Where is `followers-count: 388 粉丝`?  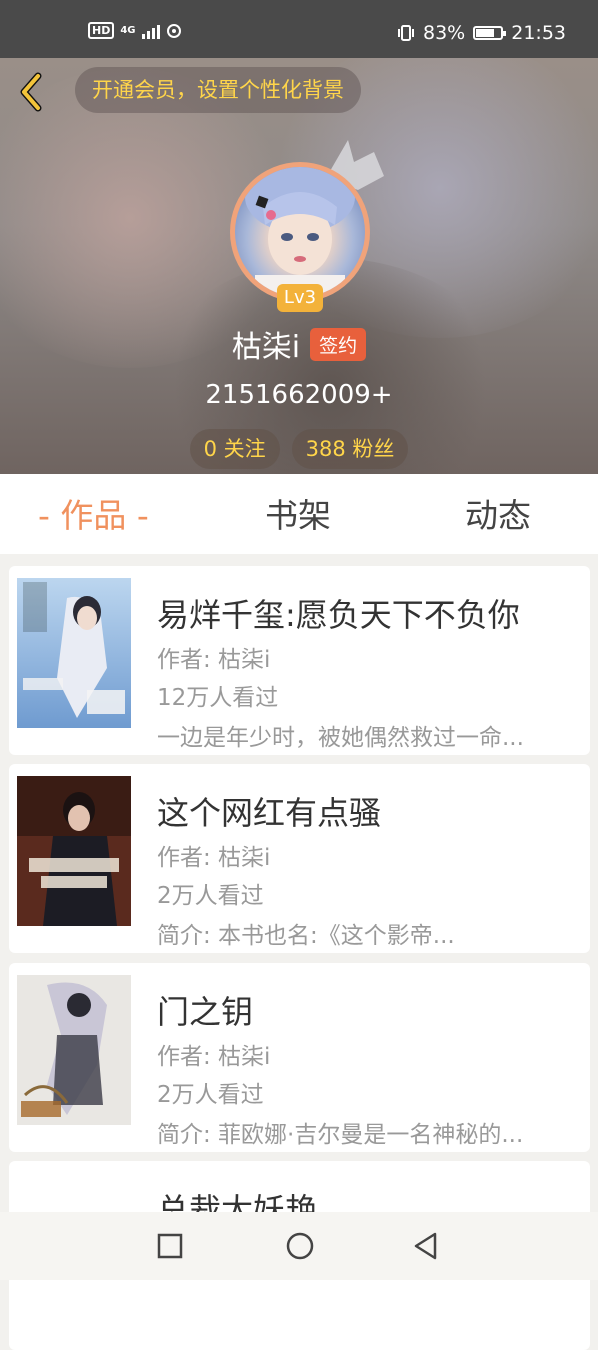 followers-count: 388 粉丝 is located at coordinates (350, 449).